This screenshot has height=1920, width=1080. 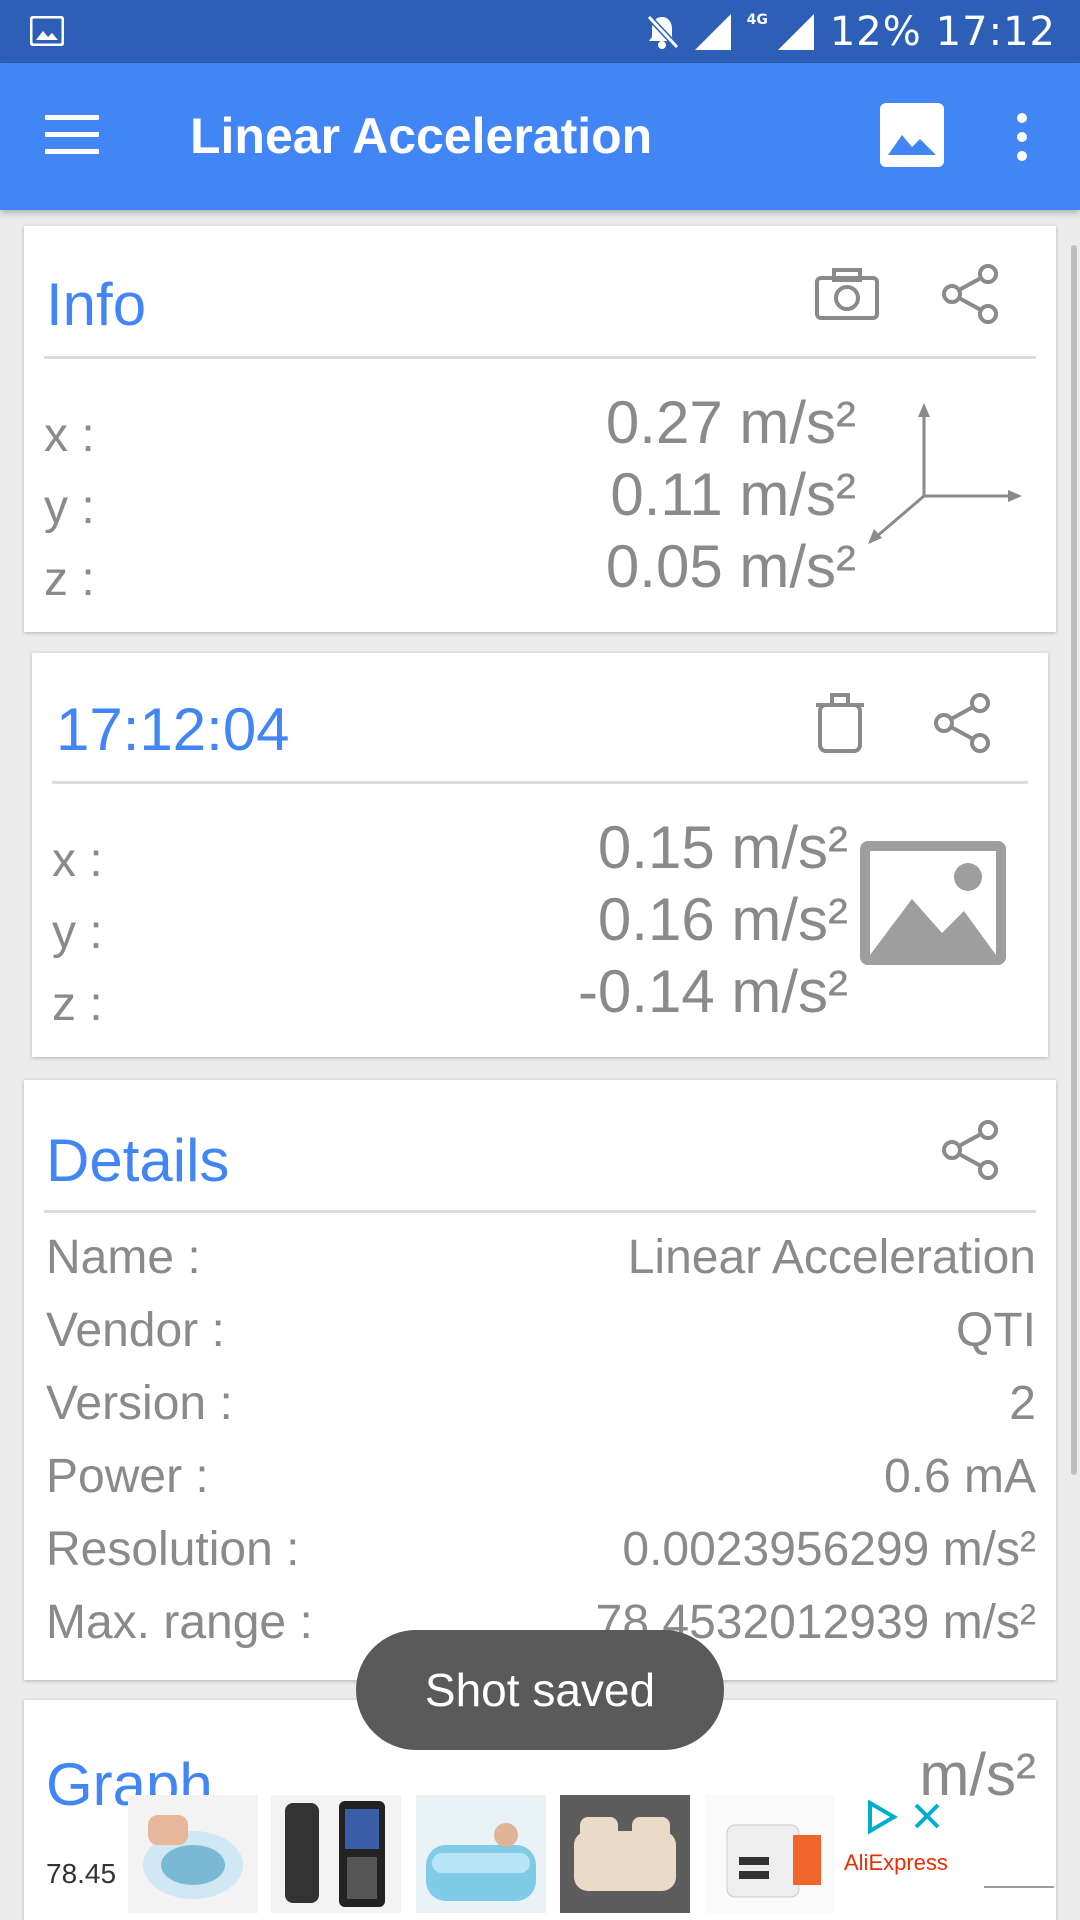 What do you see at coordinates (927, 1816) in the screenshot?
I see `close-icon` at bounding box center [927, 1816].